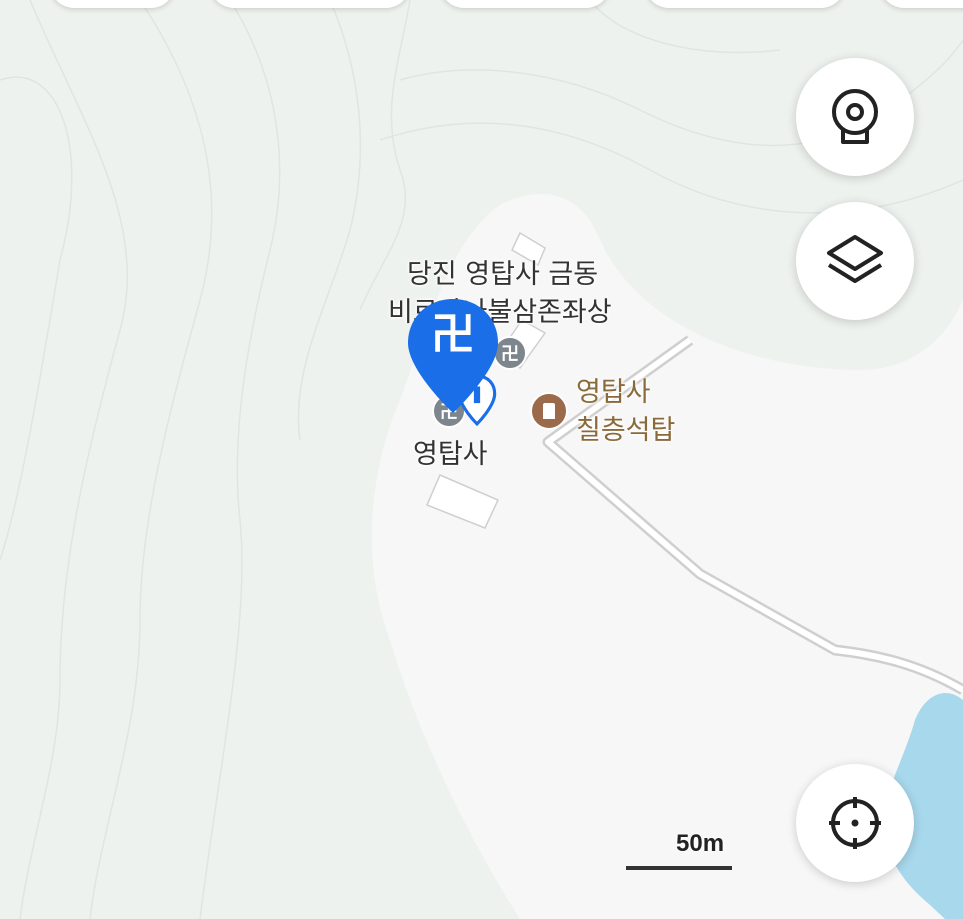 This screenshot has width=963, height=919. Describe the element at coordinates (453, 334) in the screenshot. I see `temple-glyph: 卍` at that location.